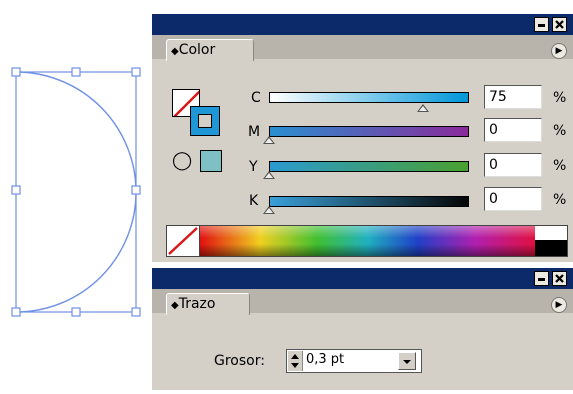 Image resolution: width=573 pixels, height=394 pixels. Describe the element at coordinates (369, 131) in the screenshot. I see `magenta-slider` at that location.